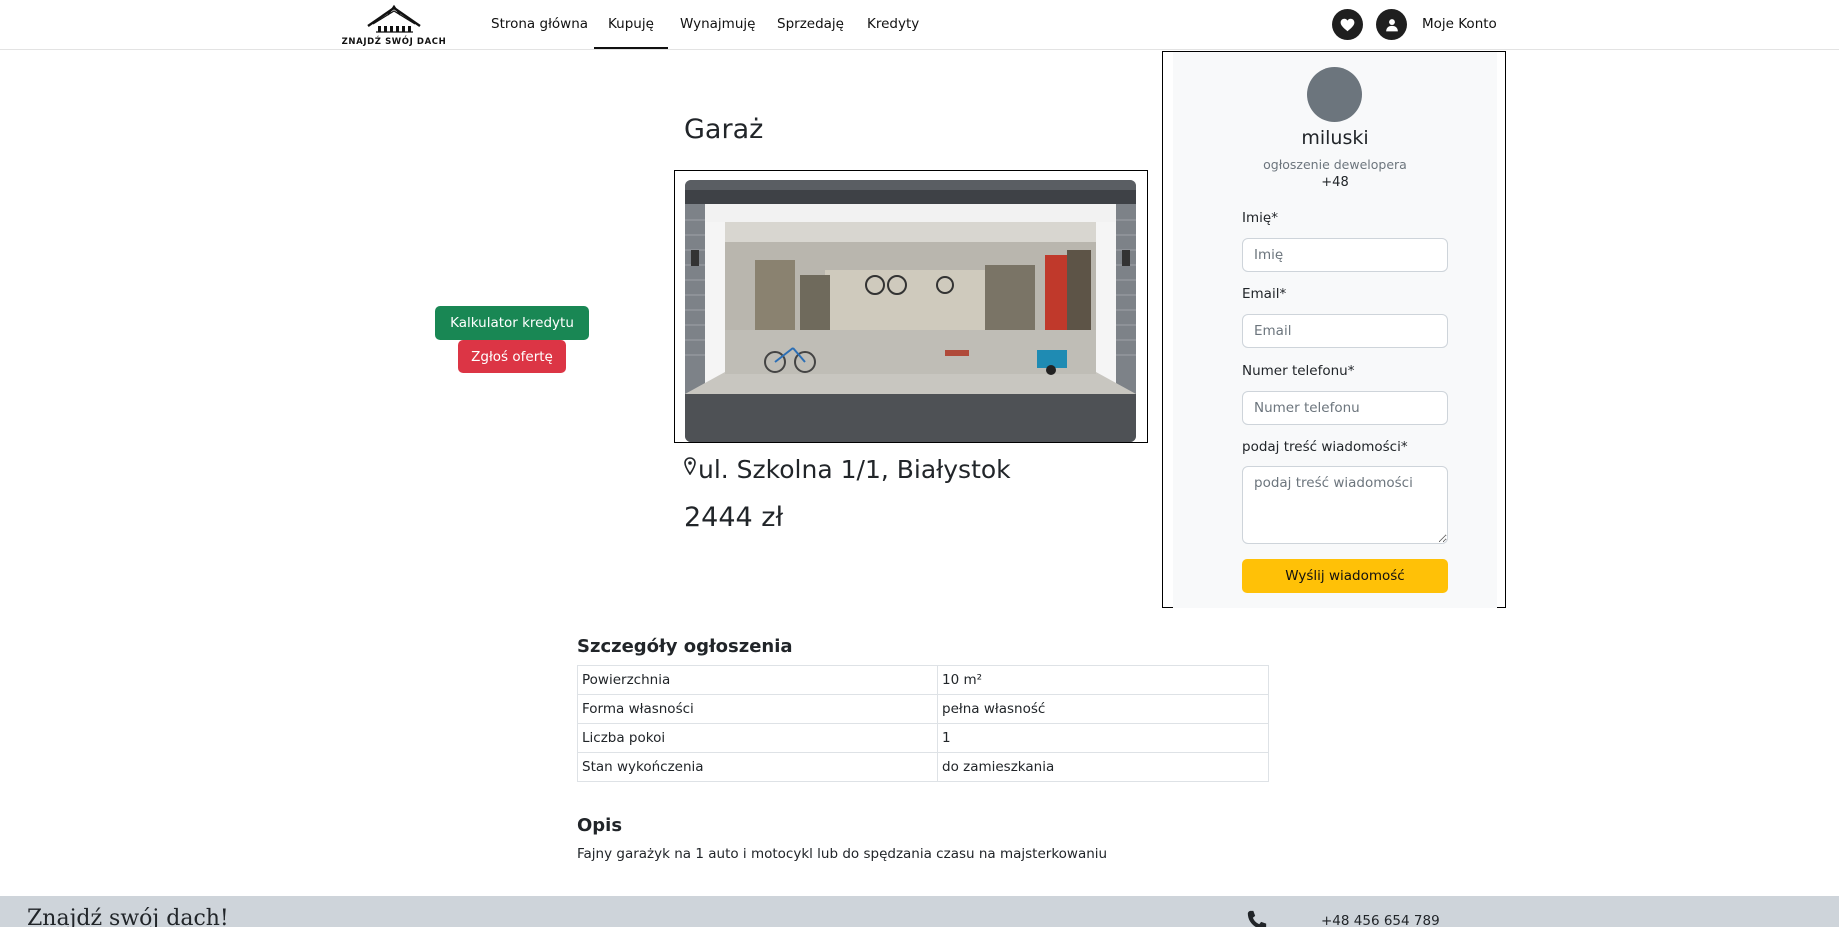 This screenshot has width=1839, height=927. Describe the element at coordinates (1103, 709) in the screenshot. I see `detail-value: pełna własność` at that location.